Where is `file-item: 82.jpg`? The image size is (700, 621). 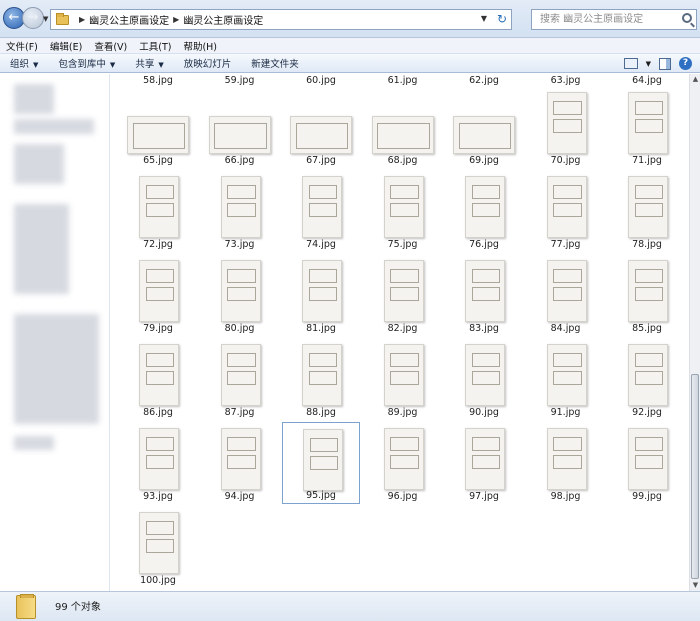 file-item: 82.jpg is located at coordinates (403, 295).